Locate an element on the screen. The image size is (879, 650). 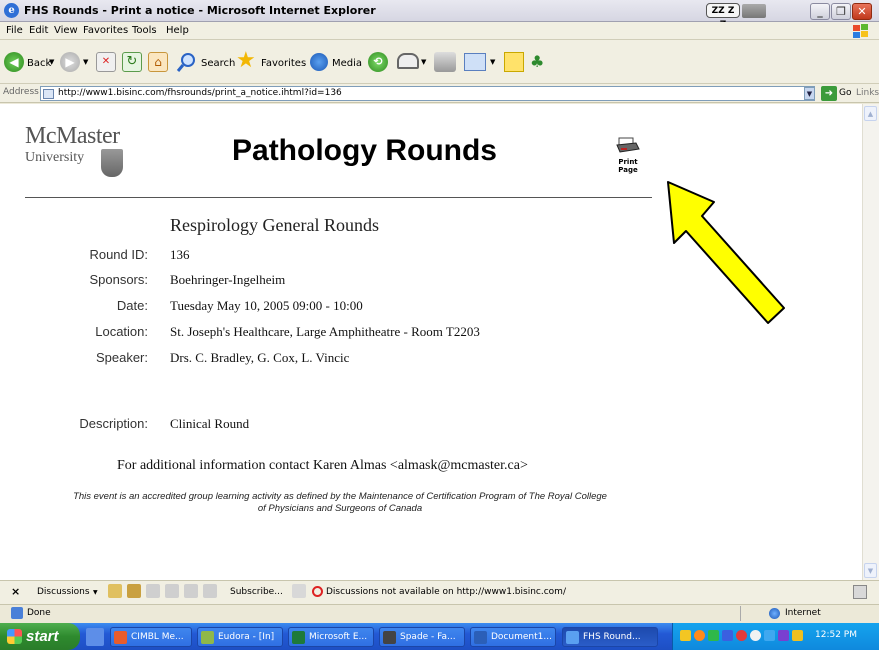
page-done-icon is located at coordinates (17, 613).